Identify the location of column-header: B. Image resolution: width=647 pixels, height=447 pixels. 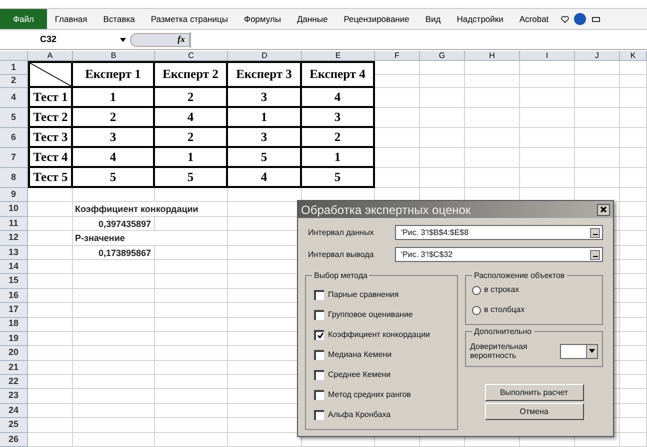
(114, 56).